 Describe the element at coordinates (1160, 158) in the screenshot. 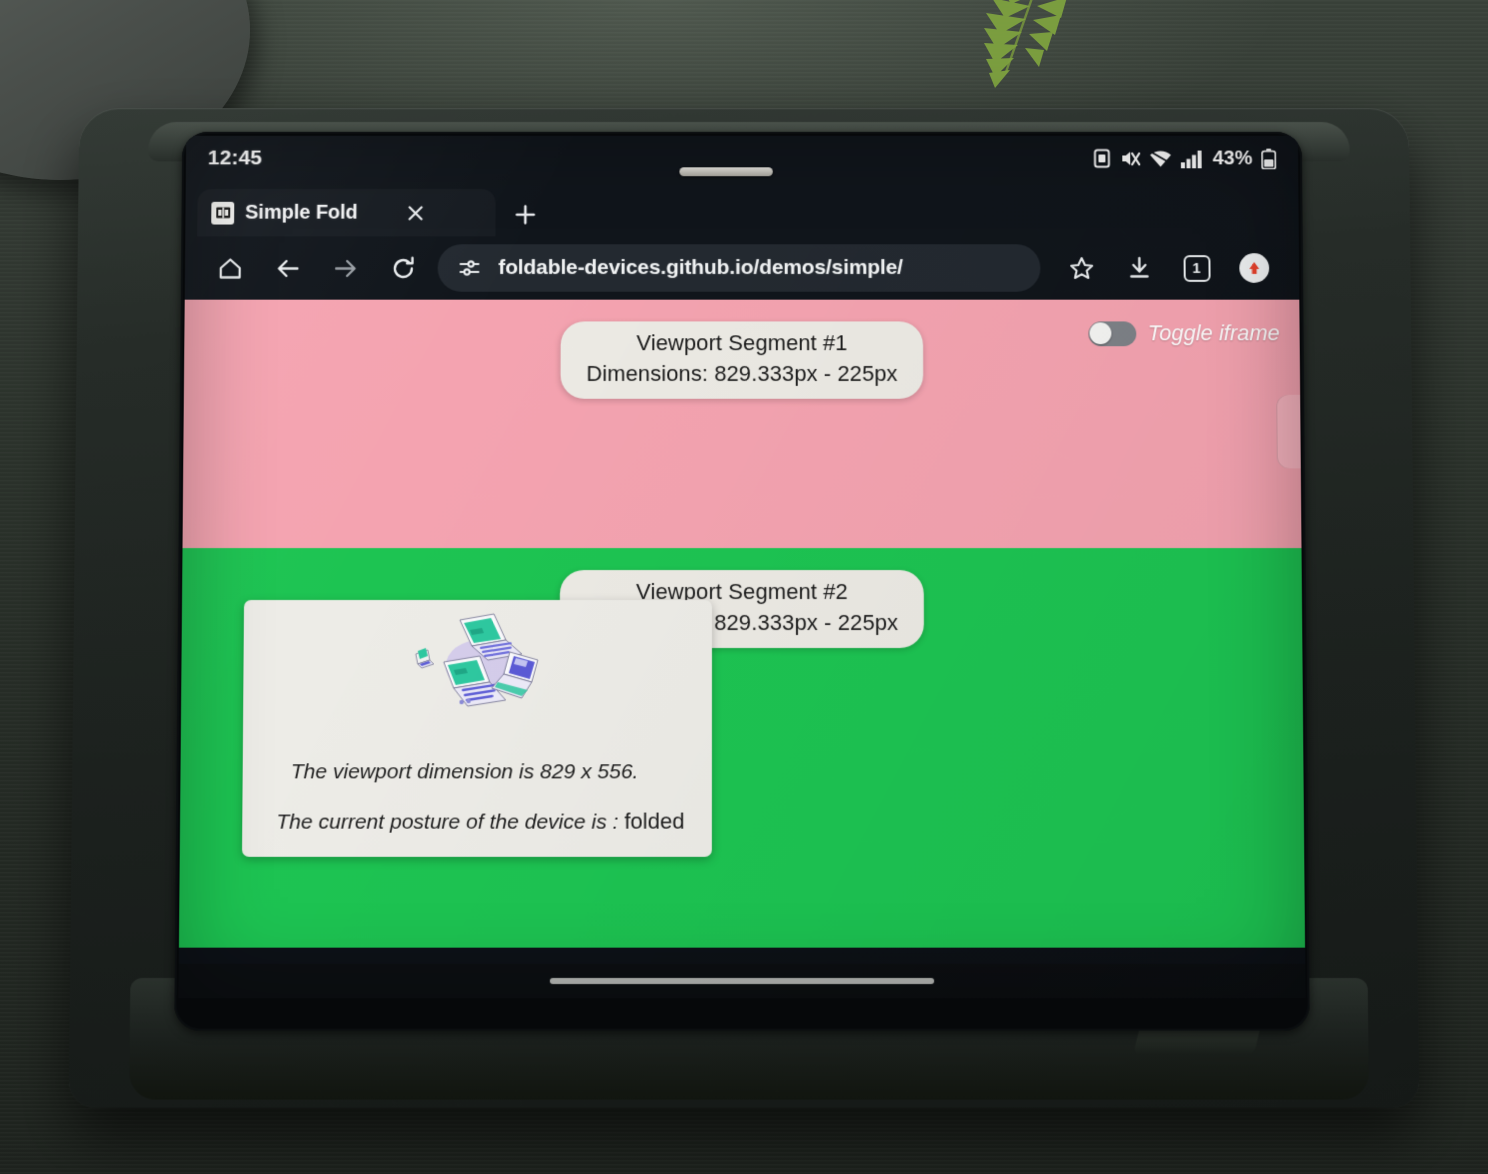

I see `wifi-icon` at that location.